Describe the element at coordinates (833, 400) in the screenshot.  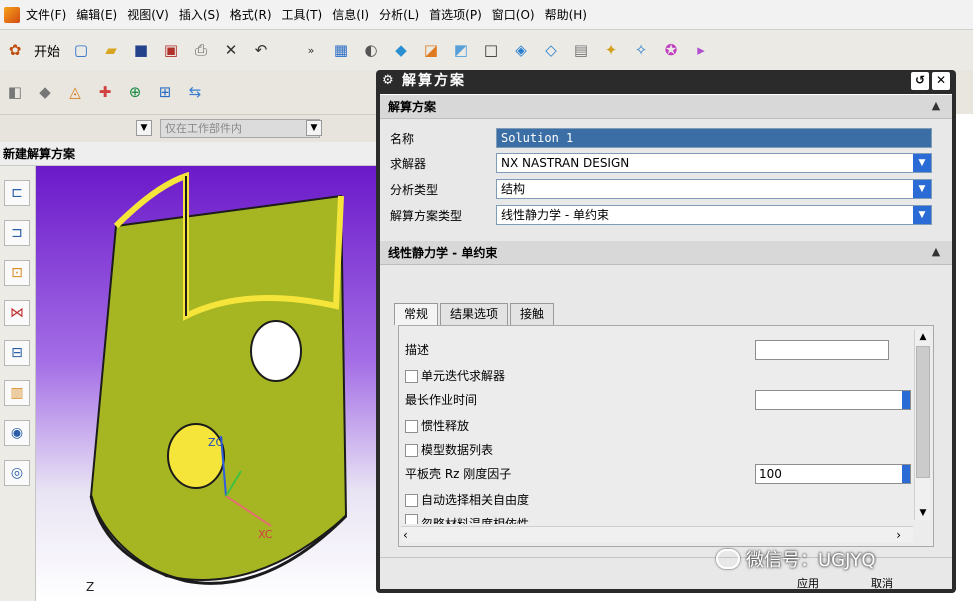
I see `max-job-time-input` at that location.